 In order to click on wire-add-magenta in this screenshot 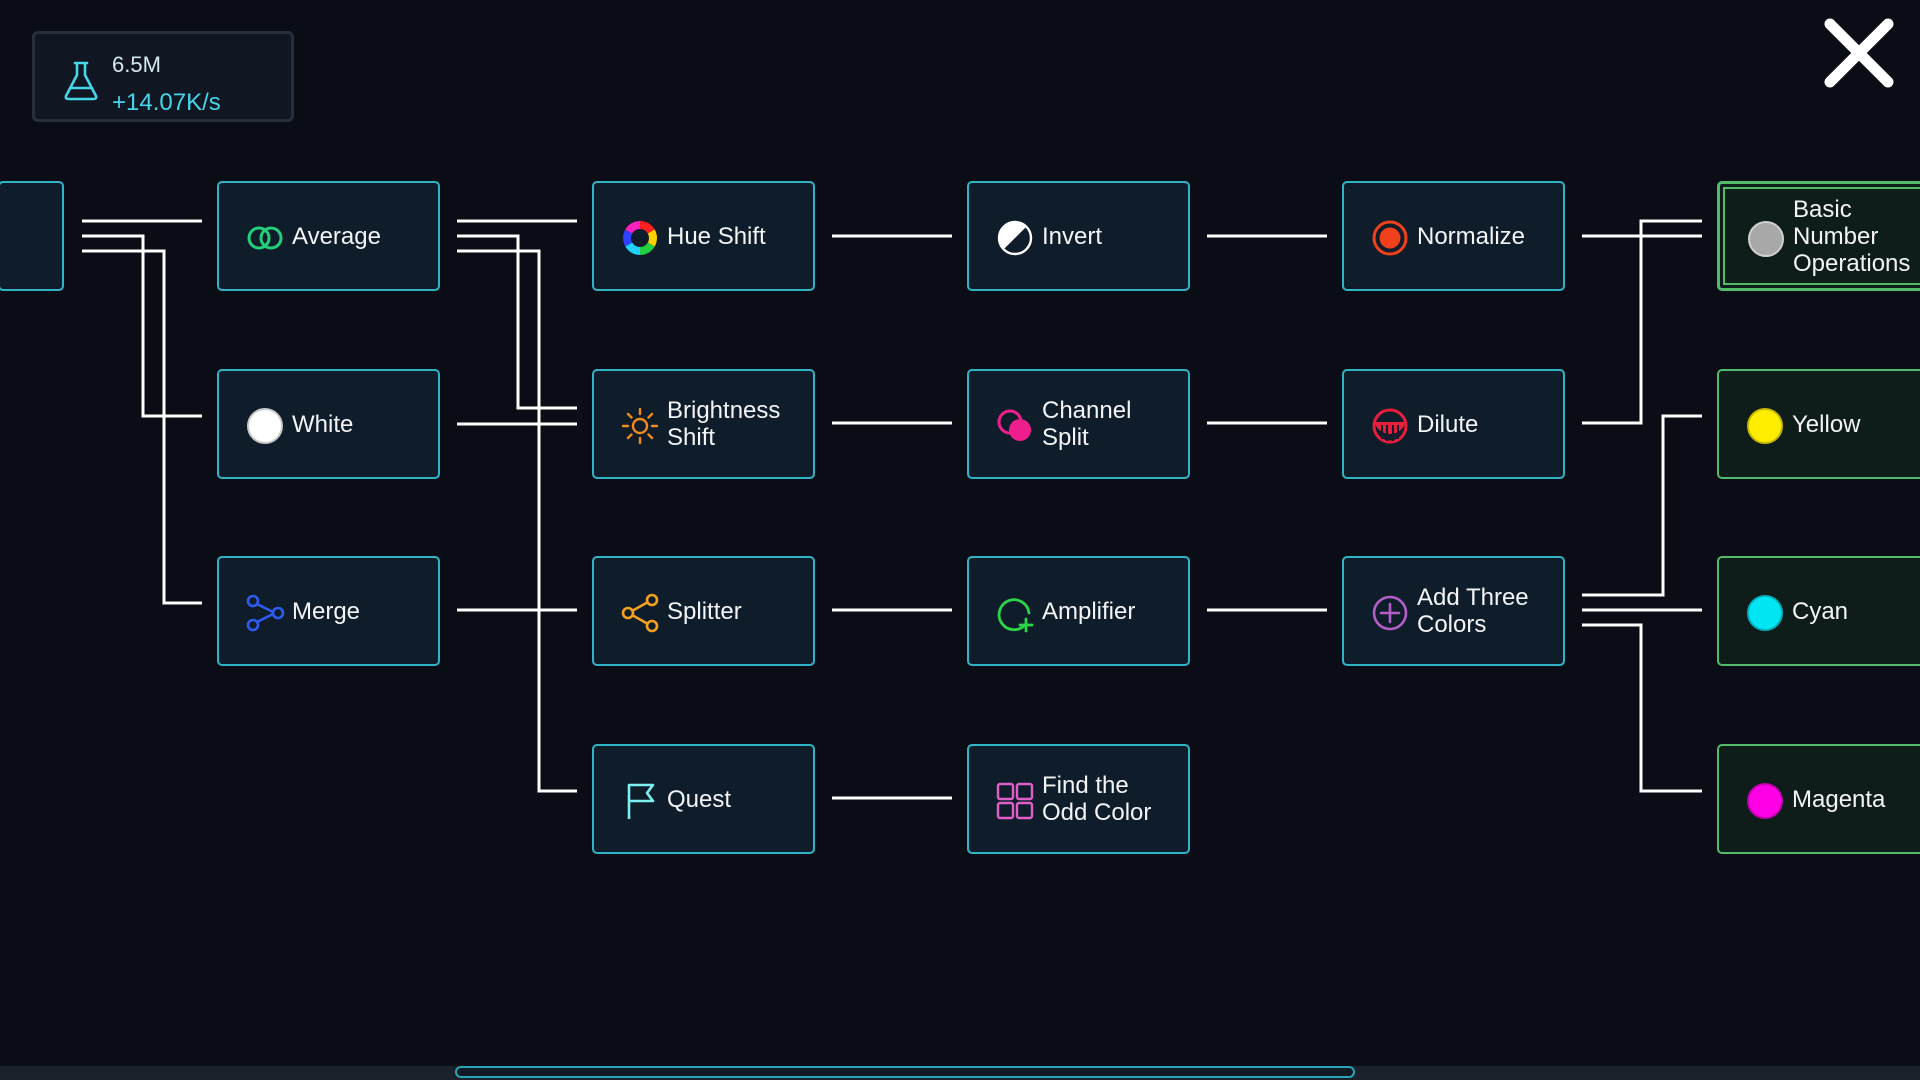, I will do `click(1642, 708)`.